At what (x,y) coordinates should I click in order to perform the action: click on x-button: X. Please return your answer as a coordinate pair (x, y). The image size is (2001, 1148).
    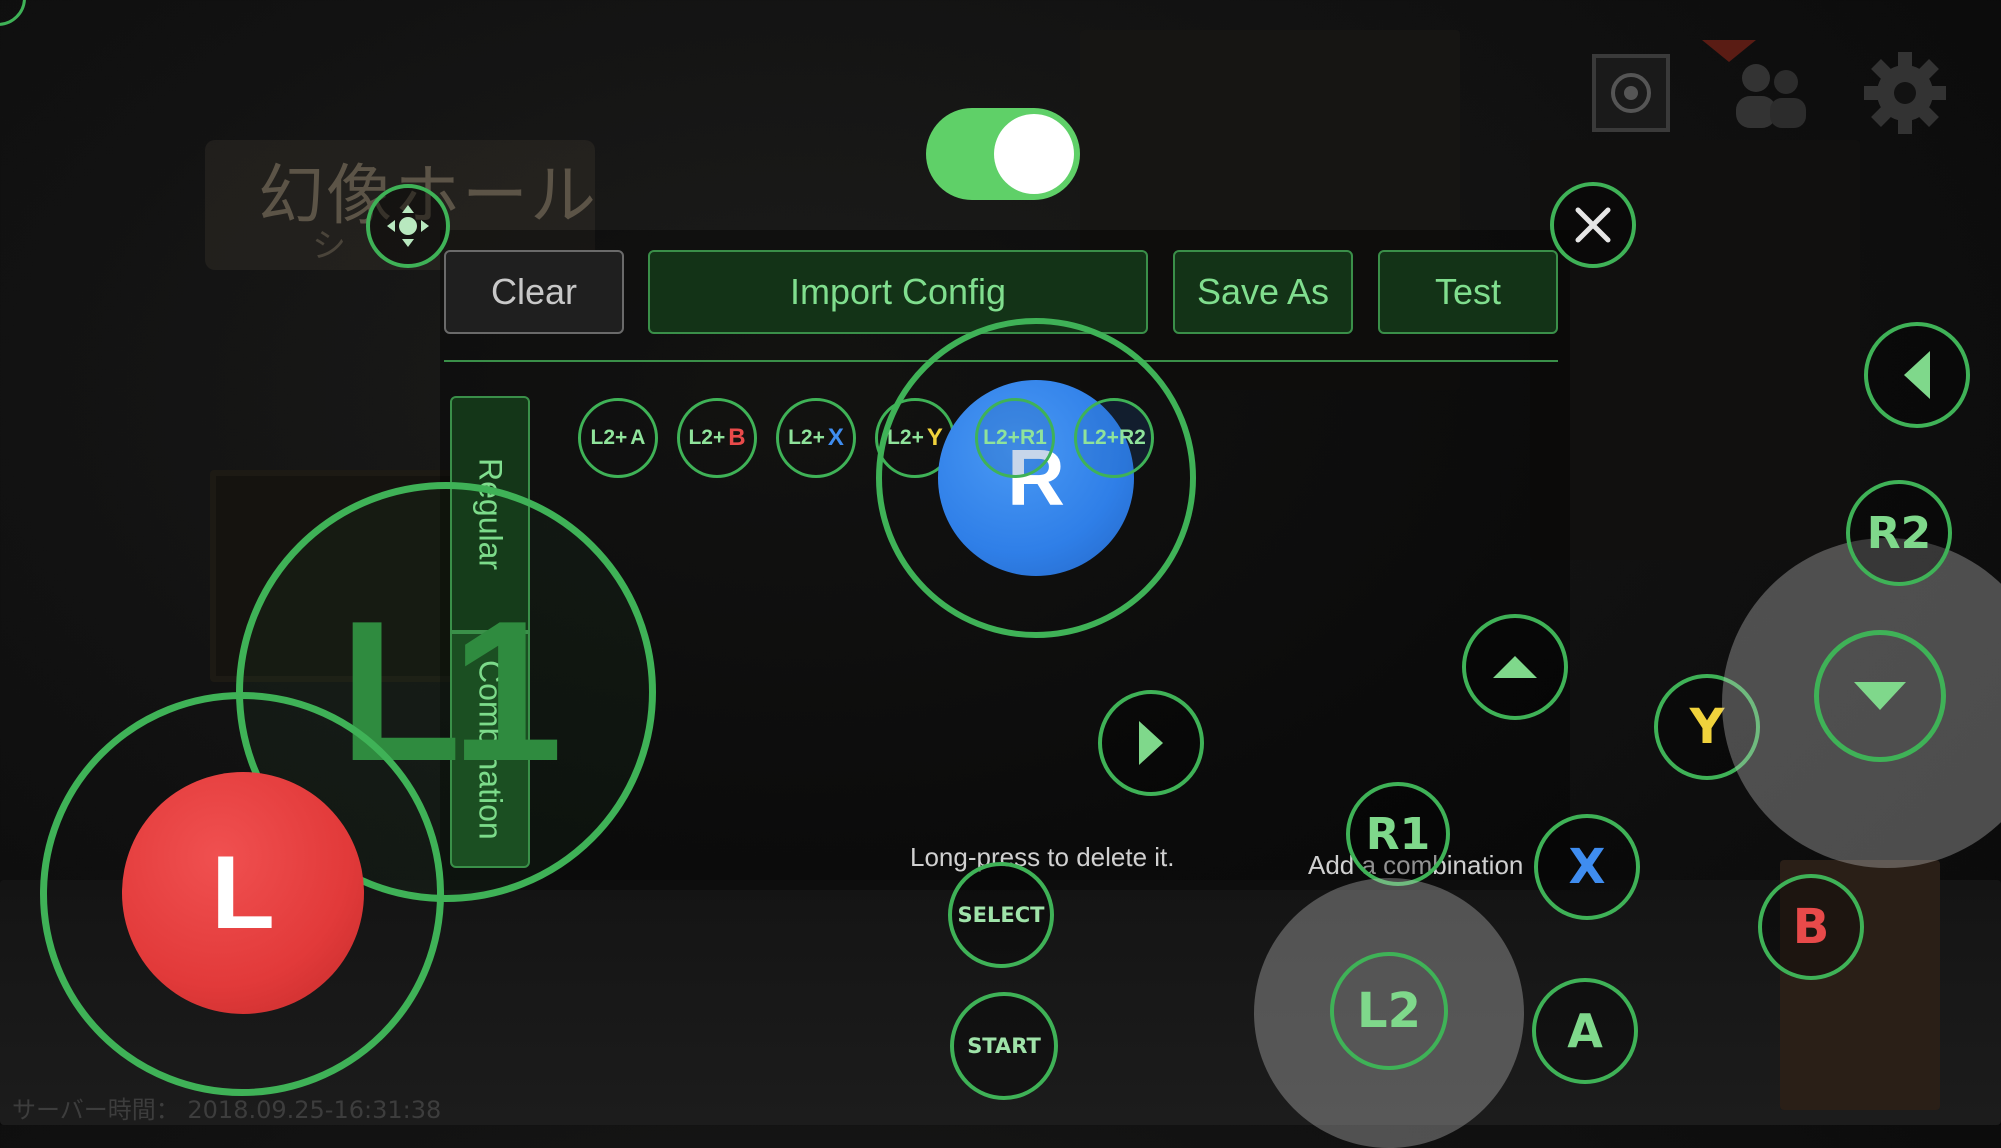
    Looking at the image, I should click on (1587, 867).